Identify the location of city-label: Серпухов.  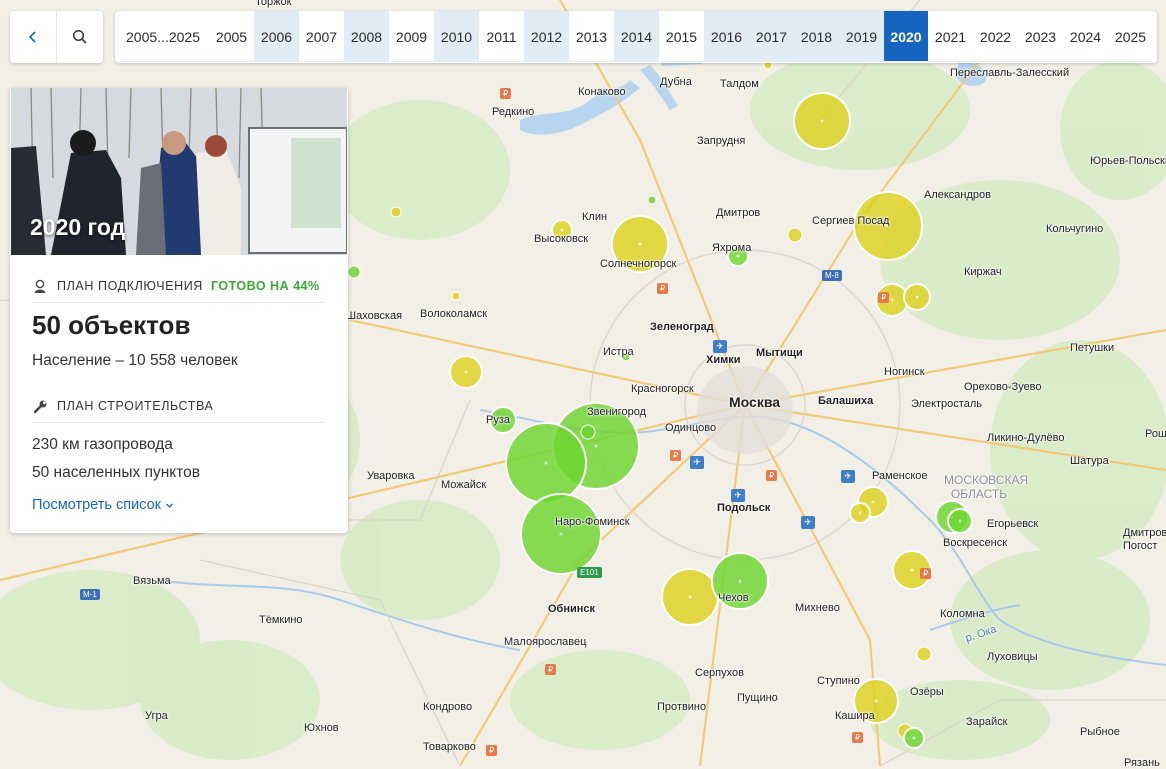
(719, 673).